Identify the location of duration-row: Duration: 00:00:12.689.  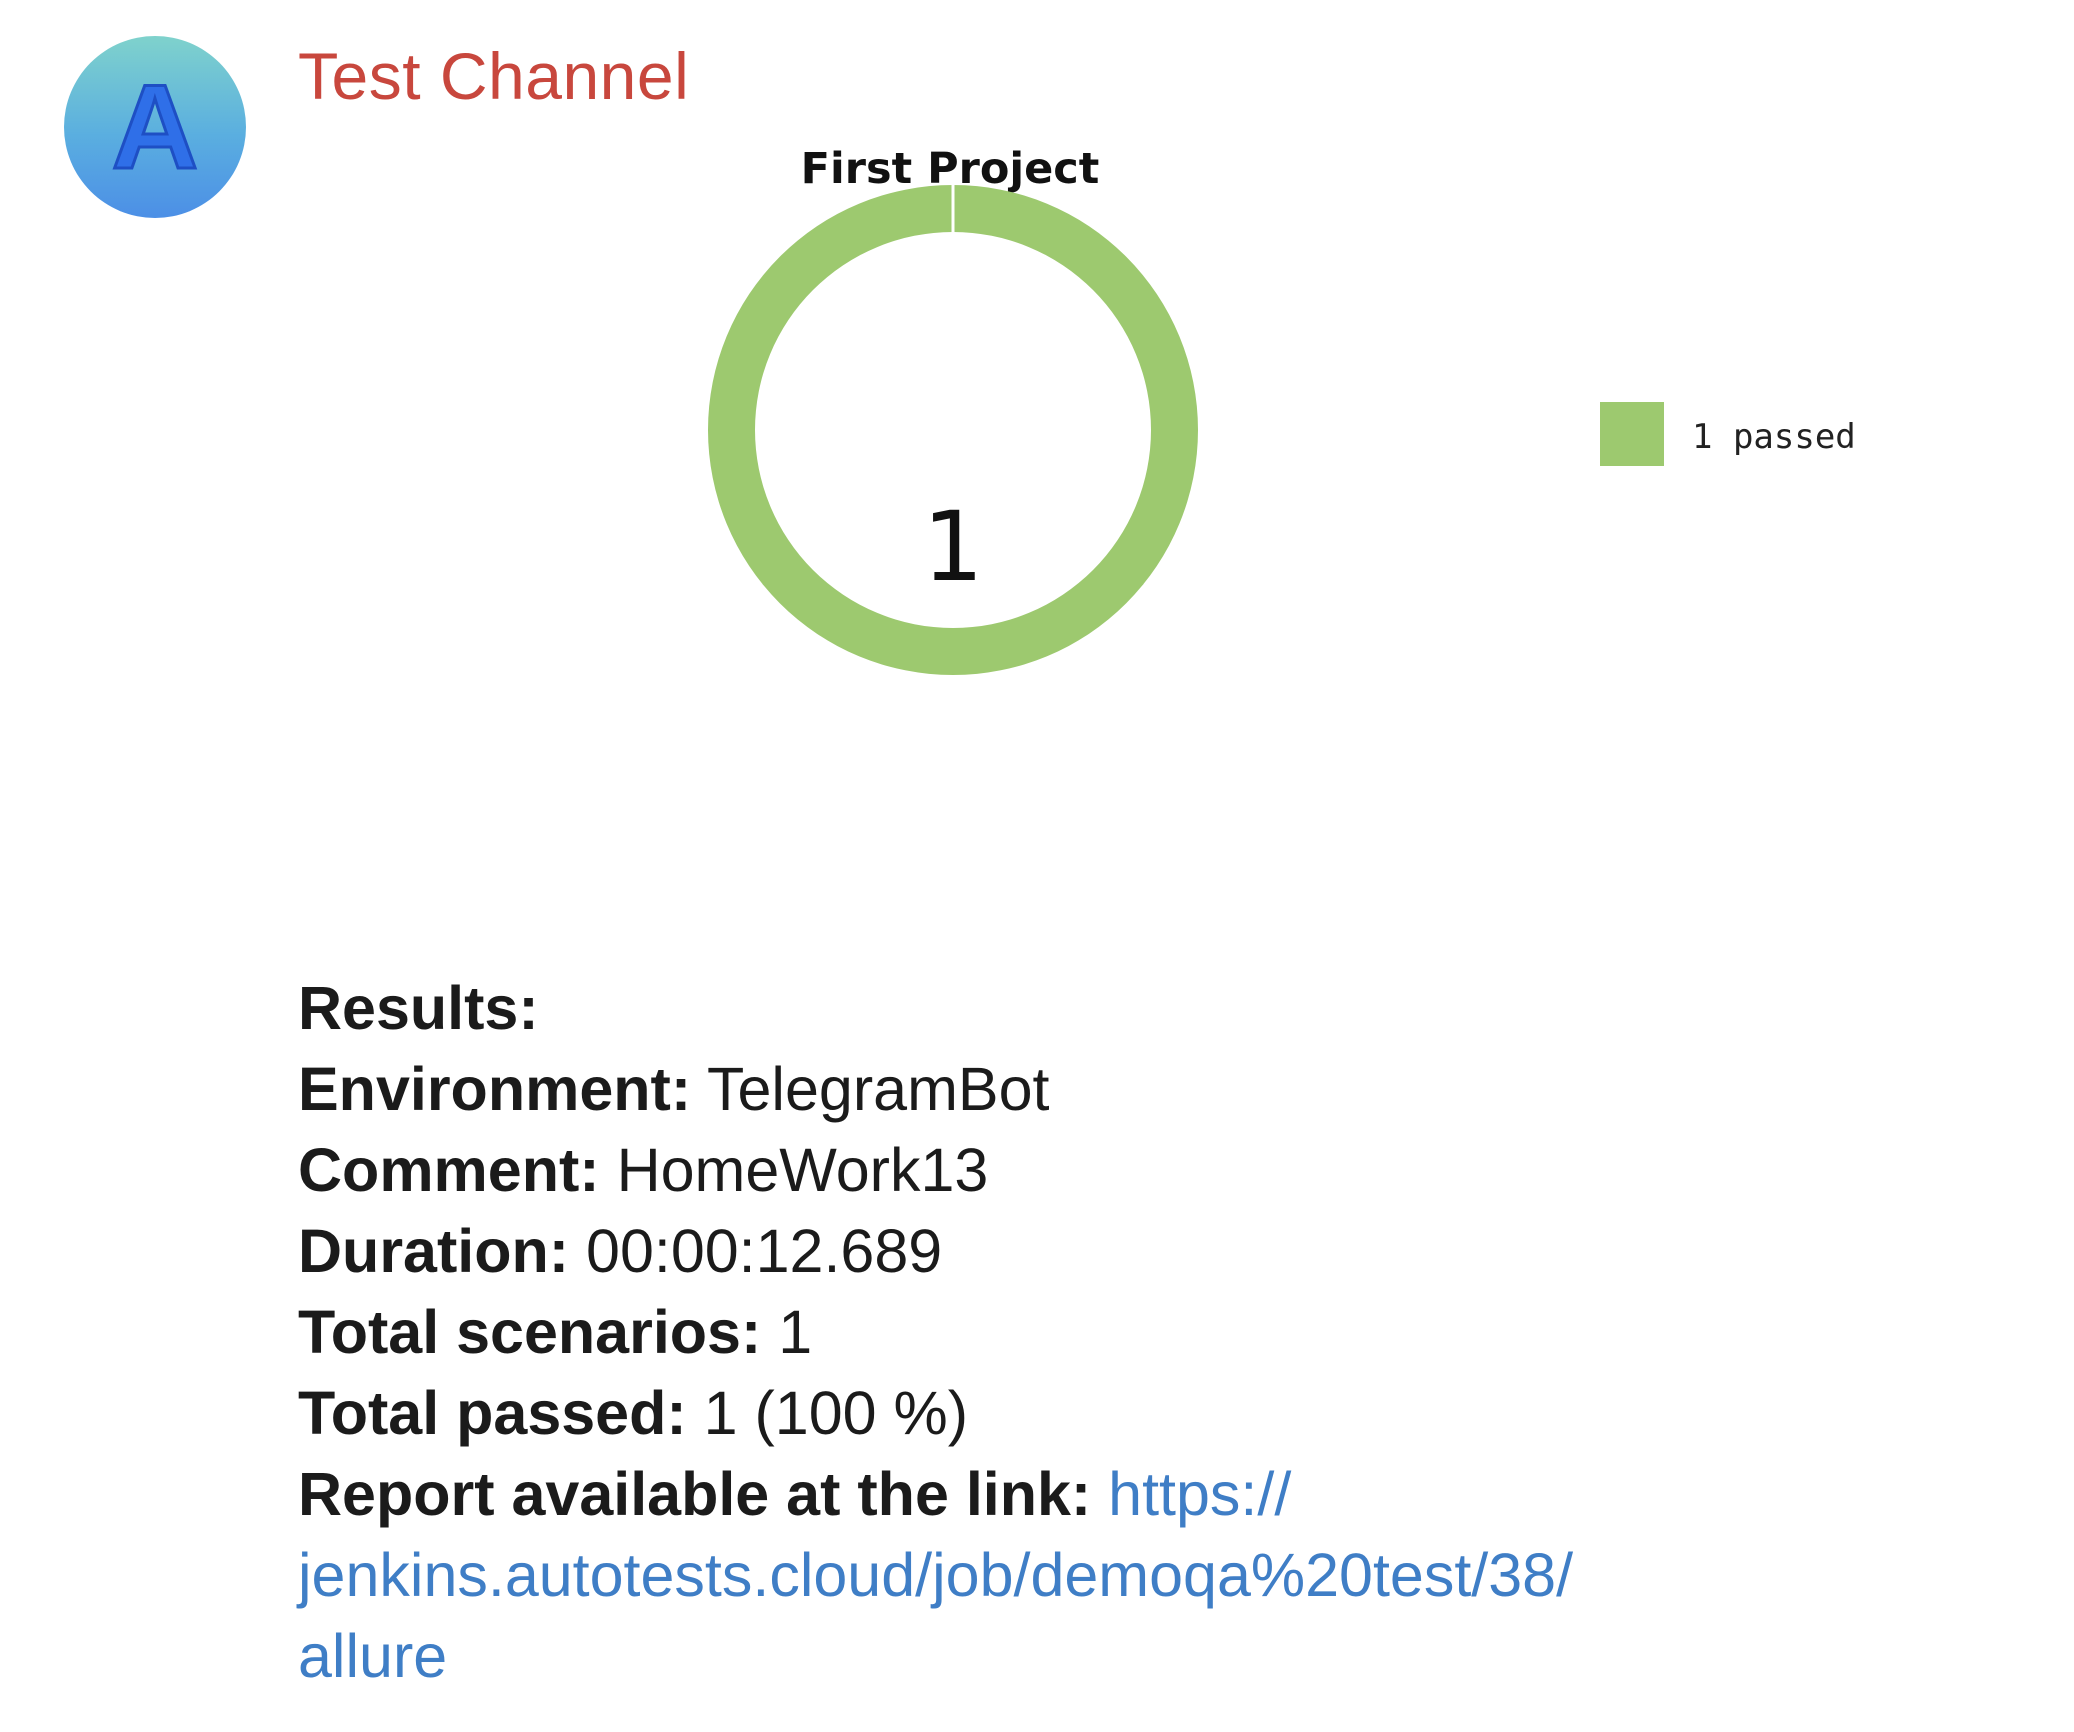
(1158, 1251).